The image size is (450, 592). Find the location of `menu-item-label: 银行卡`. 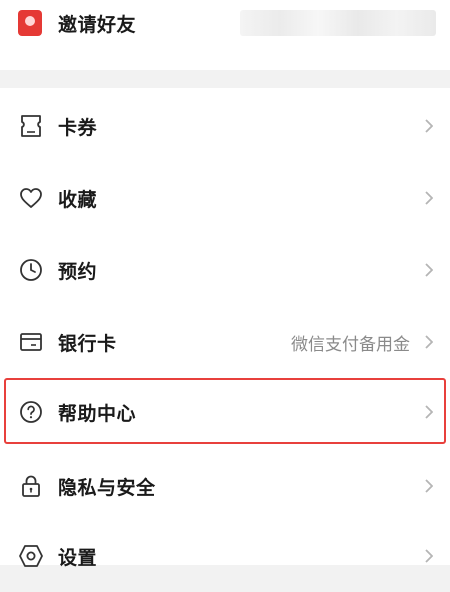

menu-item-label: 银行卡 is located at coordinates (87, 343).